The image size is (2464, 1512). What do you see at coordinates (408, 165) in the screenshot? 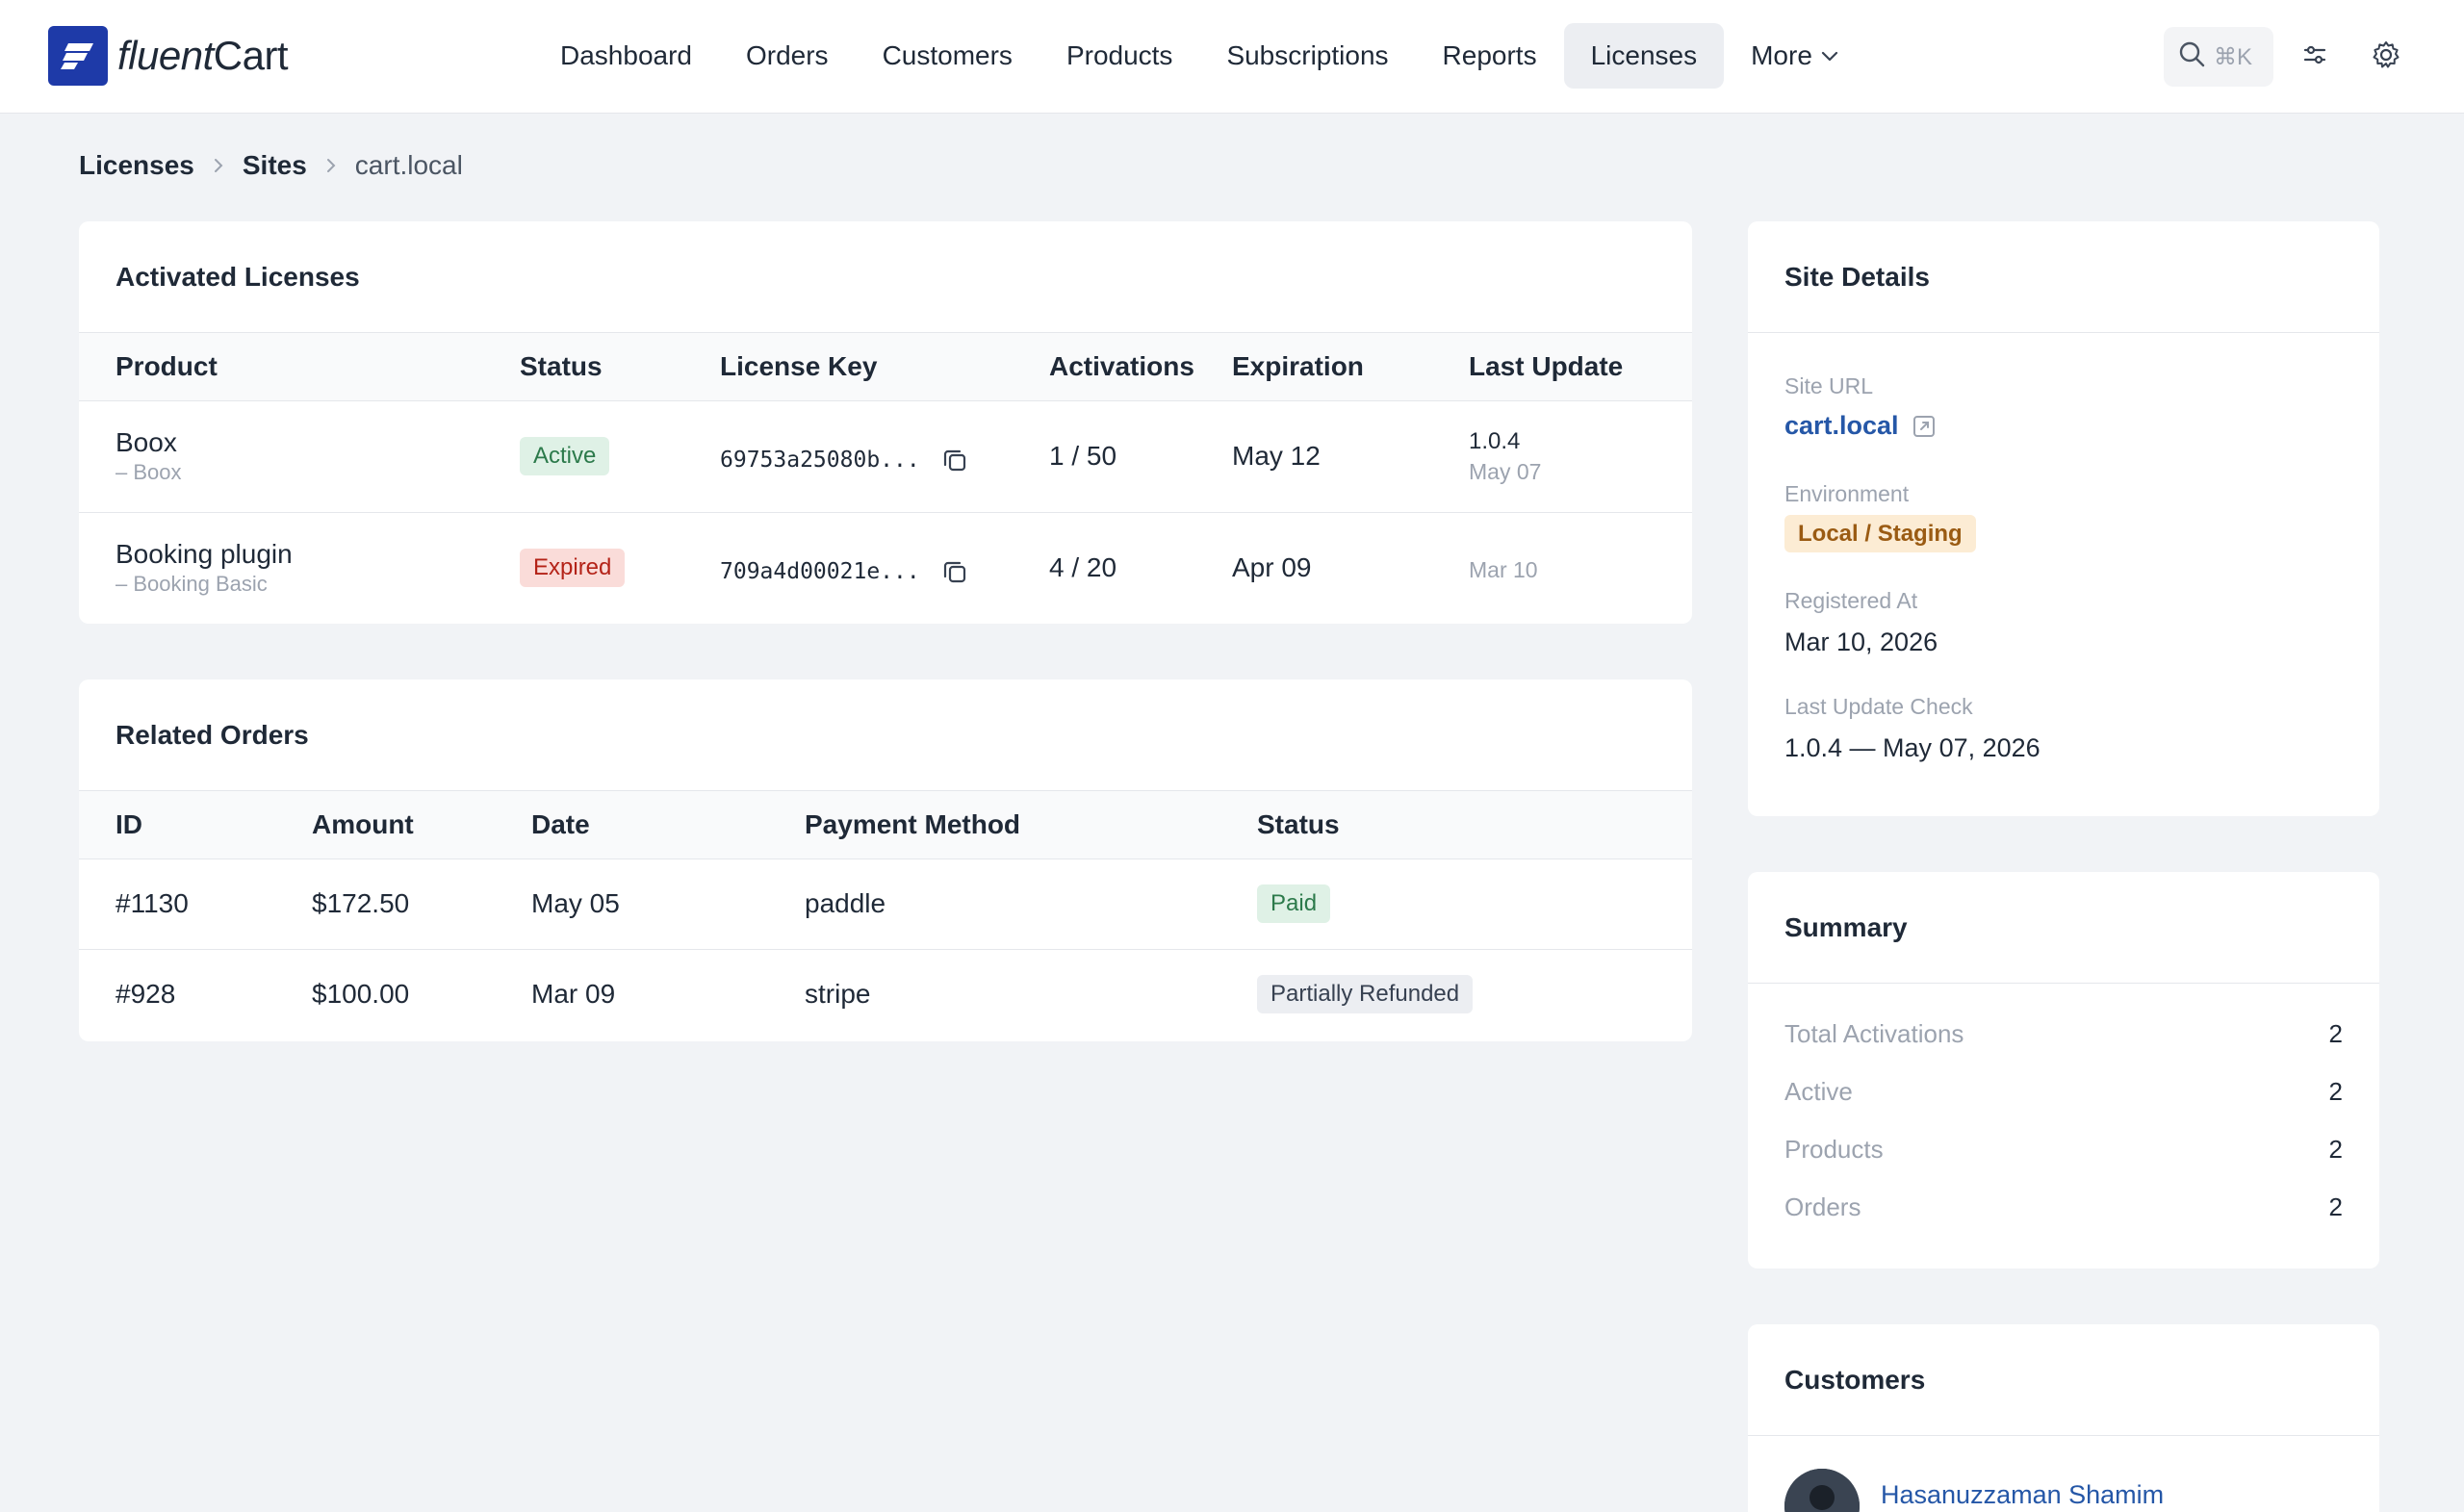
I see `breadcrumb-current: cart.local` at bounding box center [408, 165].